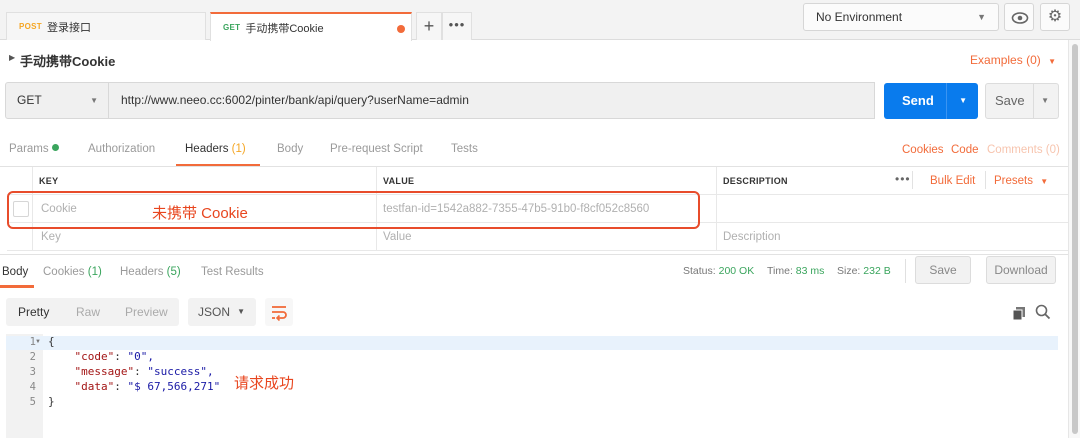 The image size is (1080, 438). What do you see at coordinates (12, 57) in the screenshot?
I see `expand-arrow-icon: ▶` at bounding box center [12, 57].